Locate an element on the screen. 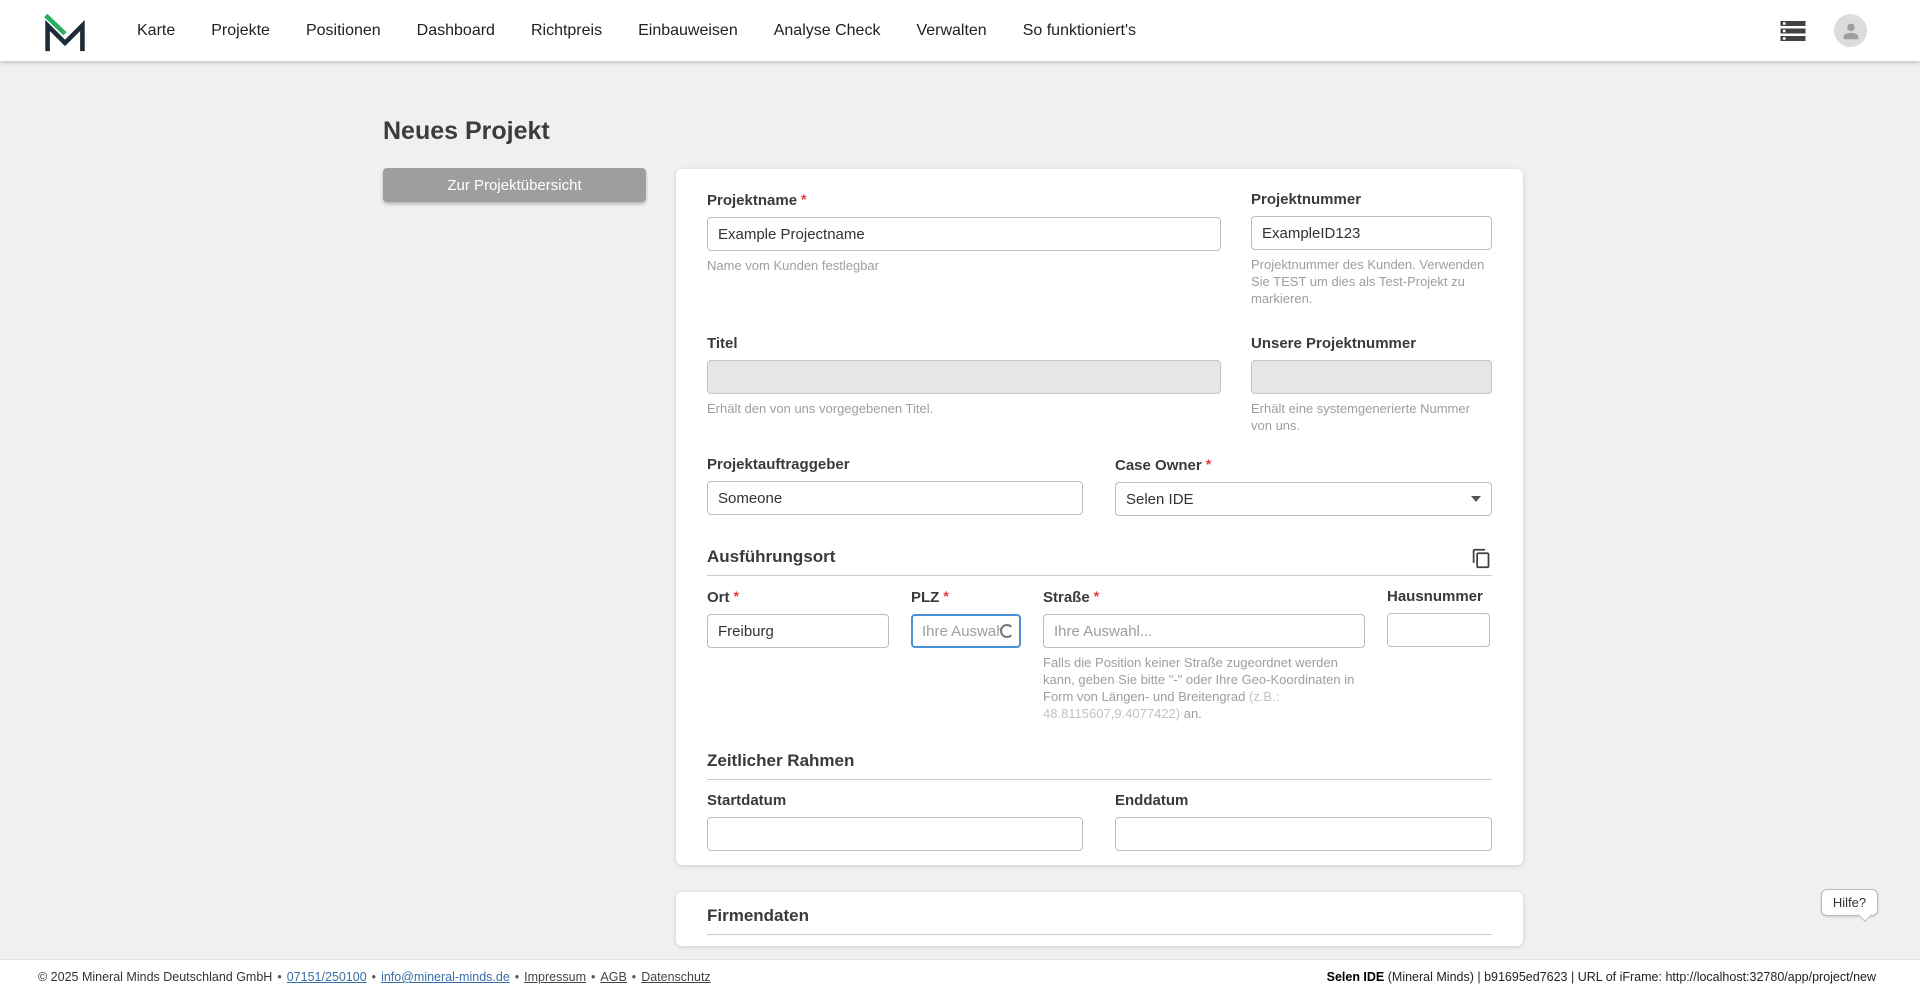 This screenshot has height=994, width=1920. case-owner-label: Case Owner * is located at coordinates (1303, 465).